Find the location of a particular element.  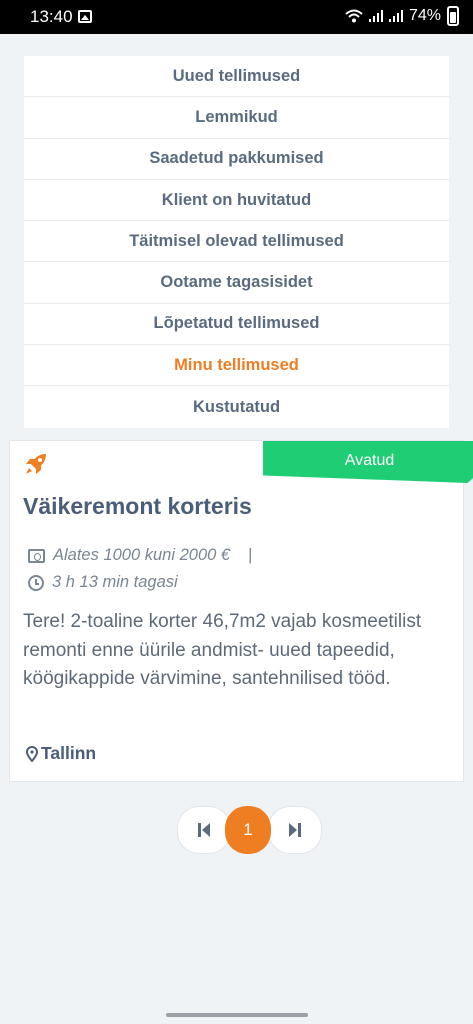

time-row: 3 h 13 min tagasi is located at coordinates (103, 582).